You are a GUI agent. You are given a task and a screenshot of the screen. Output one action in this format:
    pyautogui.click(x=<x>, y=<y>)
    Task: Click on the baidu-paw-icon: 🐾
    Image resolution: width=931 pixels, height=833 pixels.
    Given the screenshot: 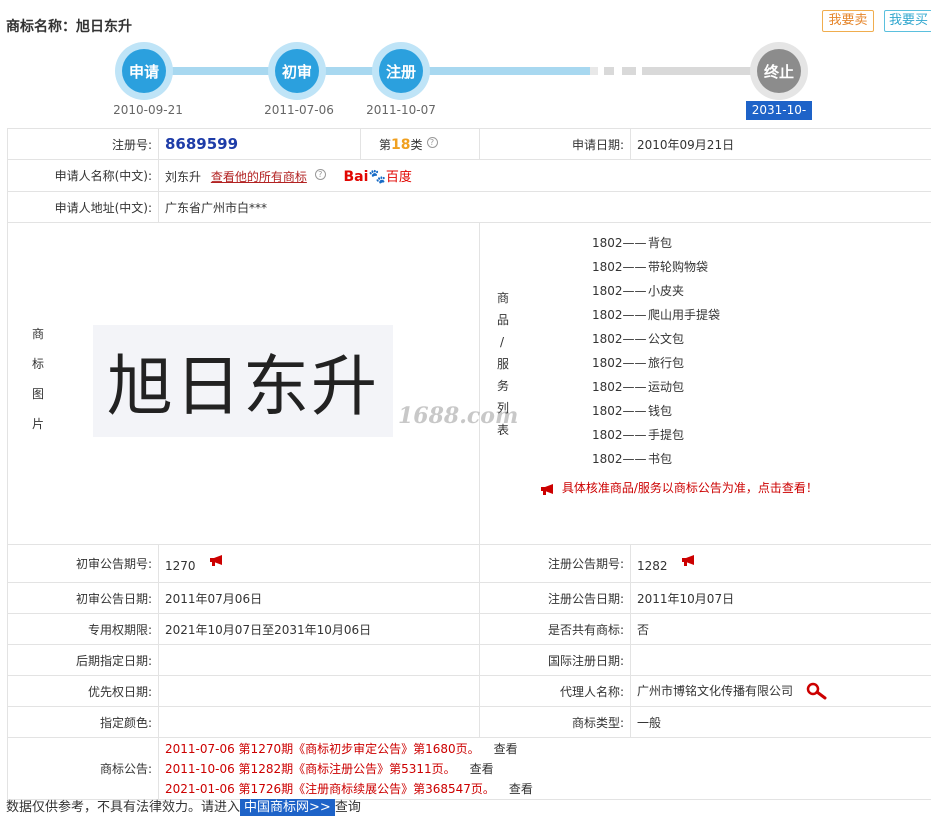 What is the action you would take?
    pyautogui.click(x=377, y=177)
    